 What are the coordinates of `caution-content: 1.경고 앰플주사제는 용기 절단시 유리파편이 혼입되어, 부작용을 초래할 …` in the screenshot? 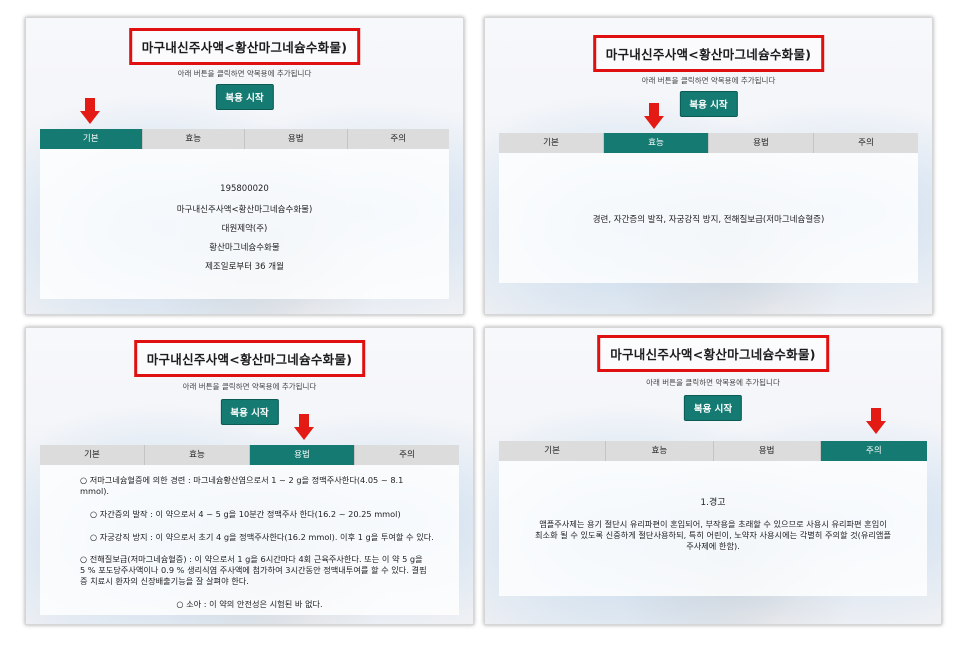 It's located at (713, 528).